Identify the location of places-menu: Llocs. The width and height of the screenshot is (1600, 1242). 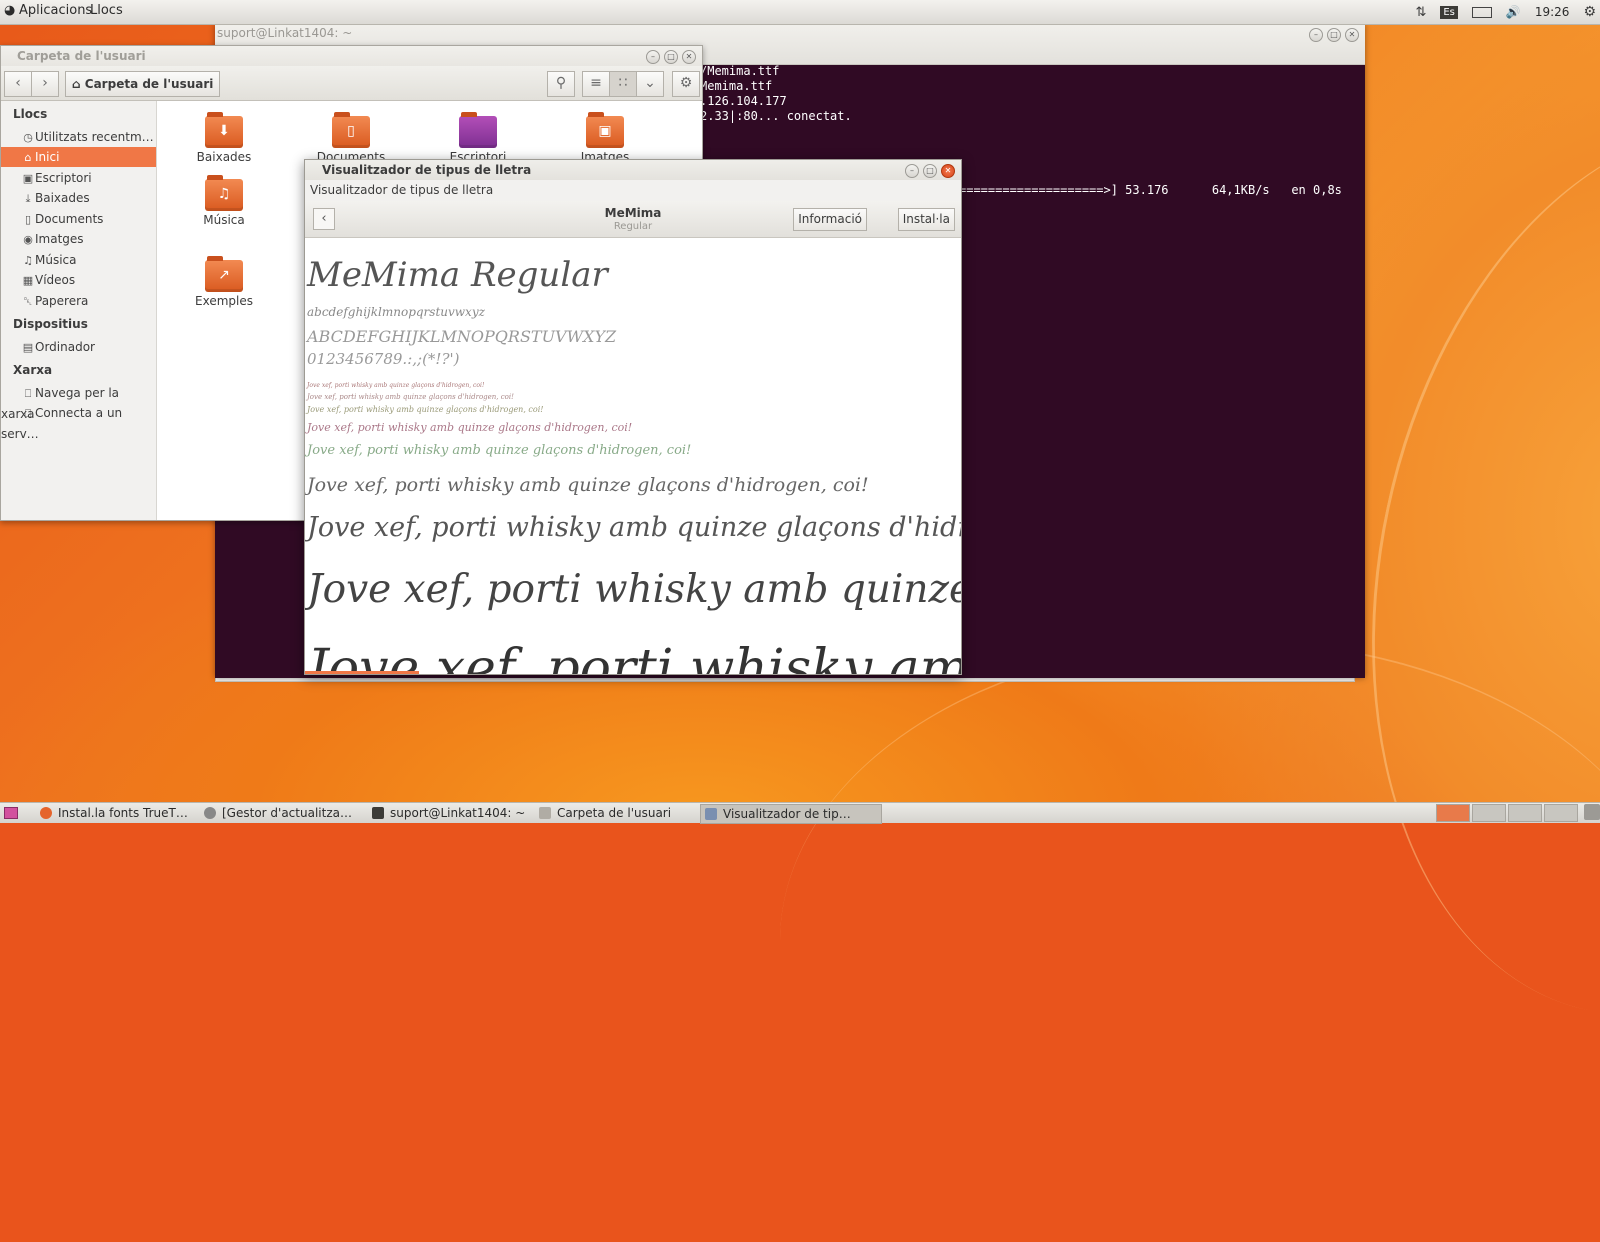
(106, 10).